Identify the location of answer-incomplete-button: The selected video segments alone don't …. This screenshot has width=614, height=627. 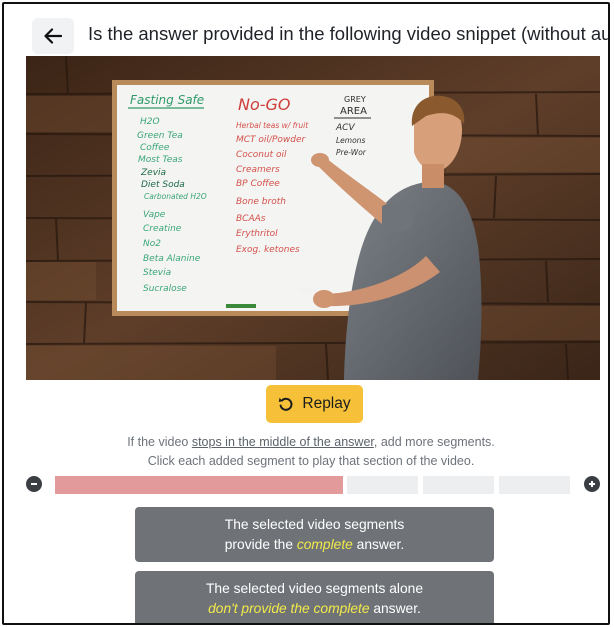
(314, 597).